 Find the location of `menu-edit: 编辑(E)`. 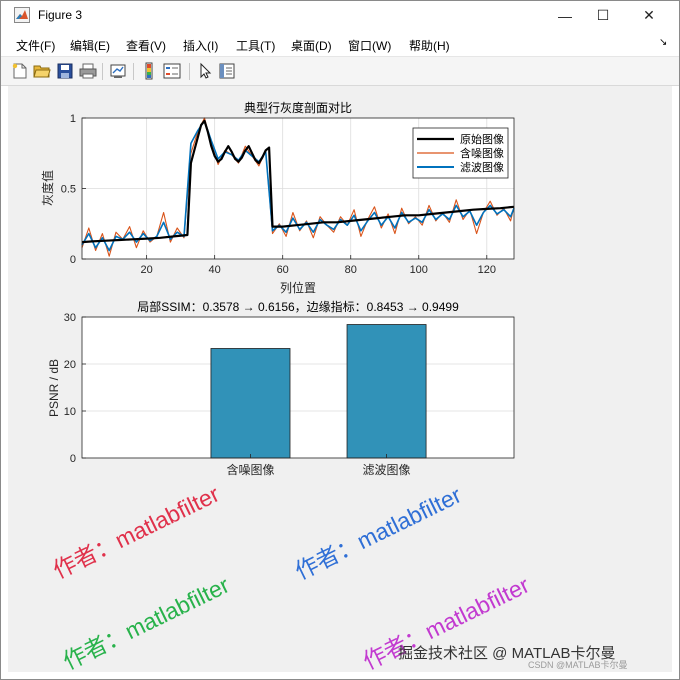

menu-edit: 编辑(E) is located at coordinates (90, 45).